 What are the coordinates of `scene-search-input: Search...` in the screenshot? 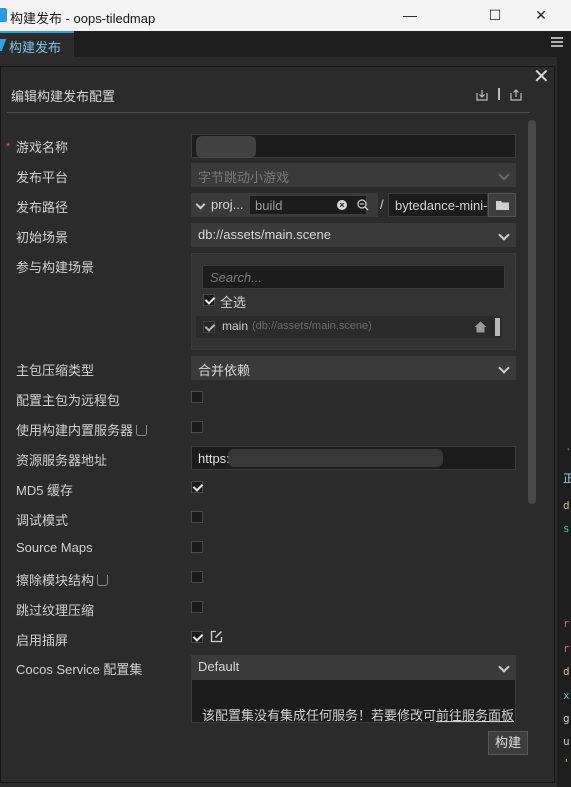 It's located at (353, 277).